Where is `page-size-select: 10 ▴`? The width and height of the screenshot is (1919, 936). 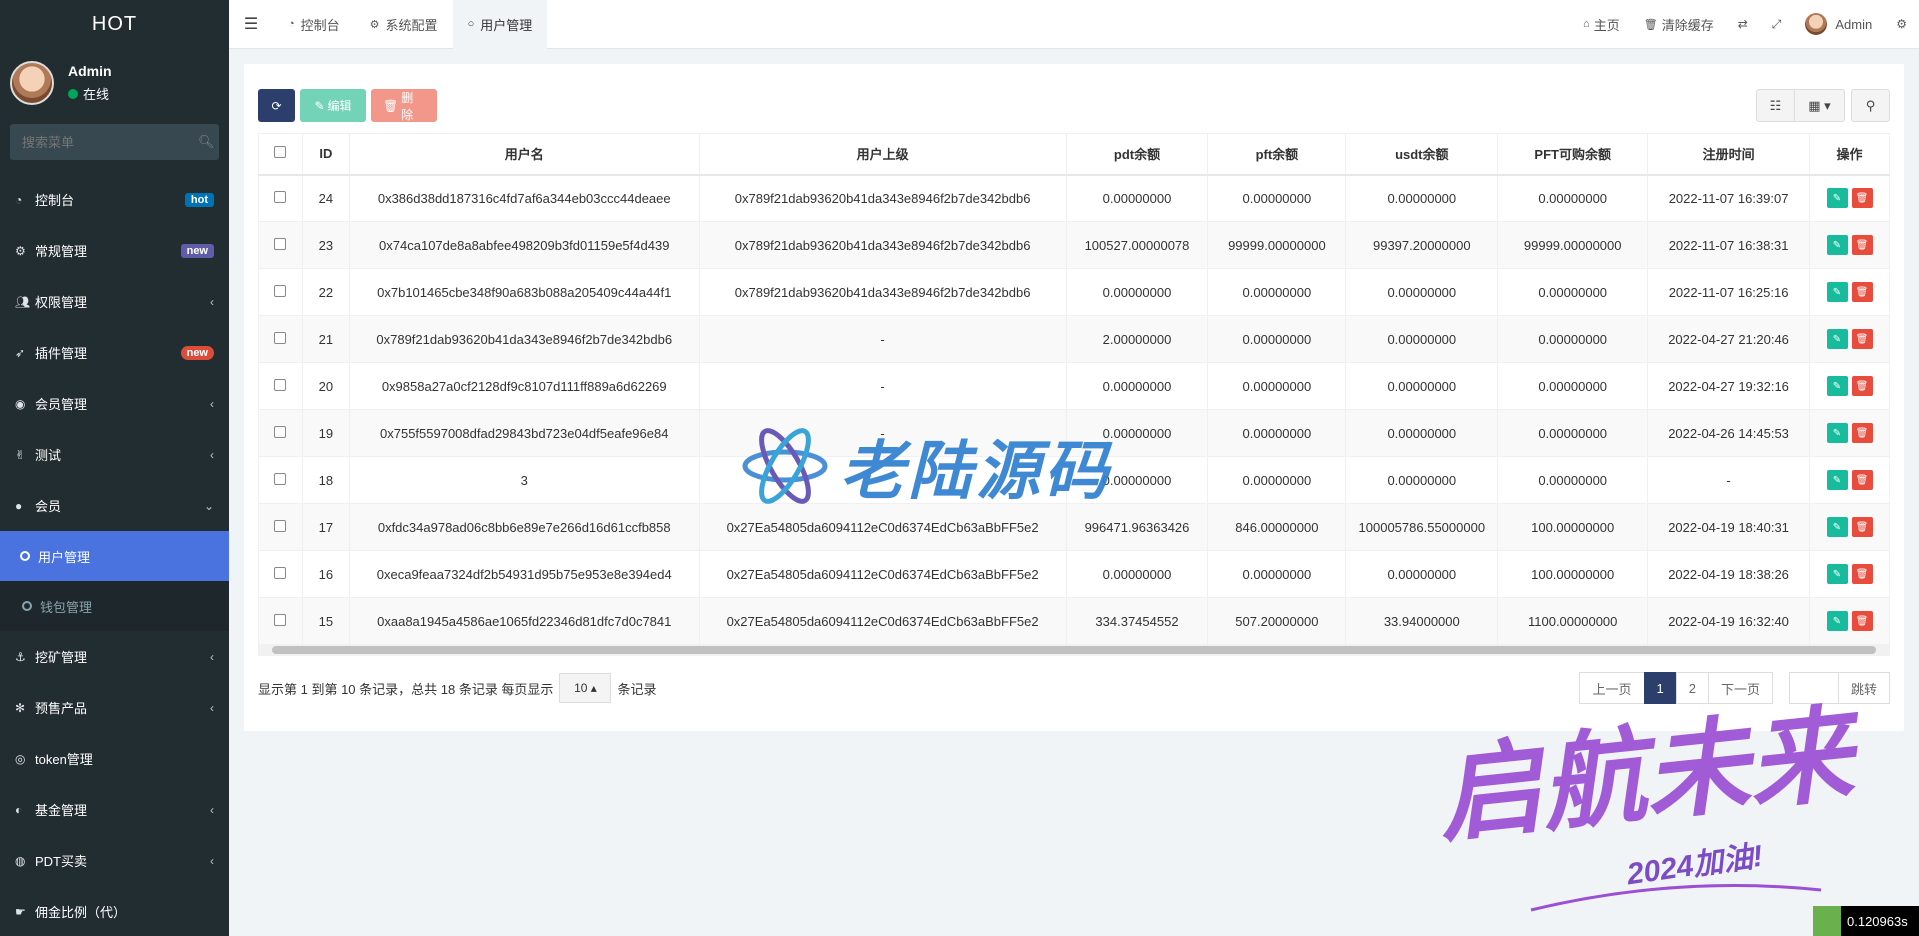
page-size-select: 10 ▴ is located at coordinates (585, 688).